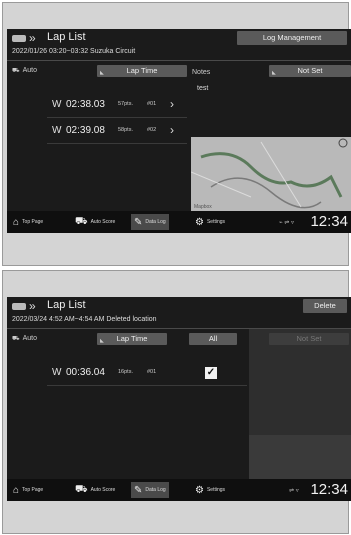  I want to click on lap-time: 00:36.04, so click(85, 372).